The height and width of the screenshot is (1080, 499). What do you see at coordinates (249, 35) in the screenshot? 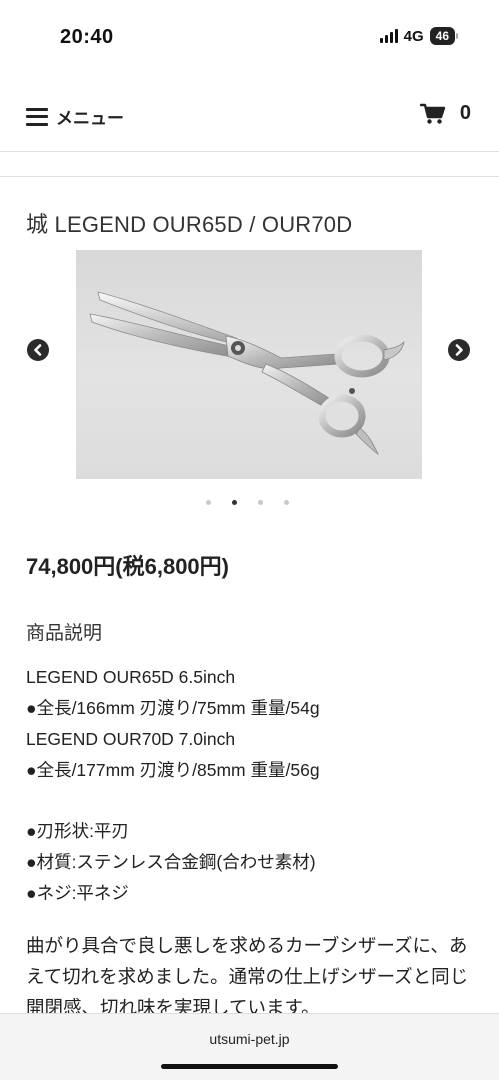
I see `status-bar: 20:40 4G 46` at bounding box center [249, 35].